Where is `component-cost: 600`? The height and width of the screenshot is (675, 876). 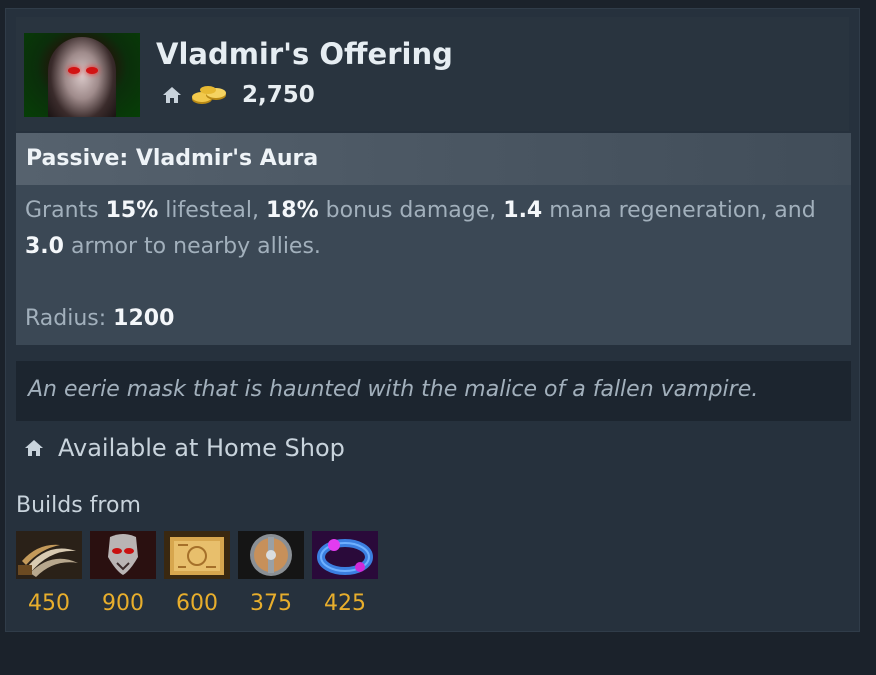 component-cost: 600 is located at coordinates (197, 603).